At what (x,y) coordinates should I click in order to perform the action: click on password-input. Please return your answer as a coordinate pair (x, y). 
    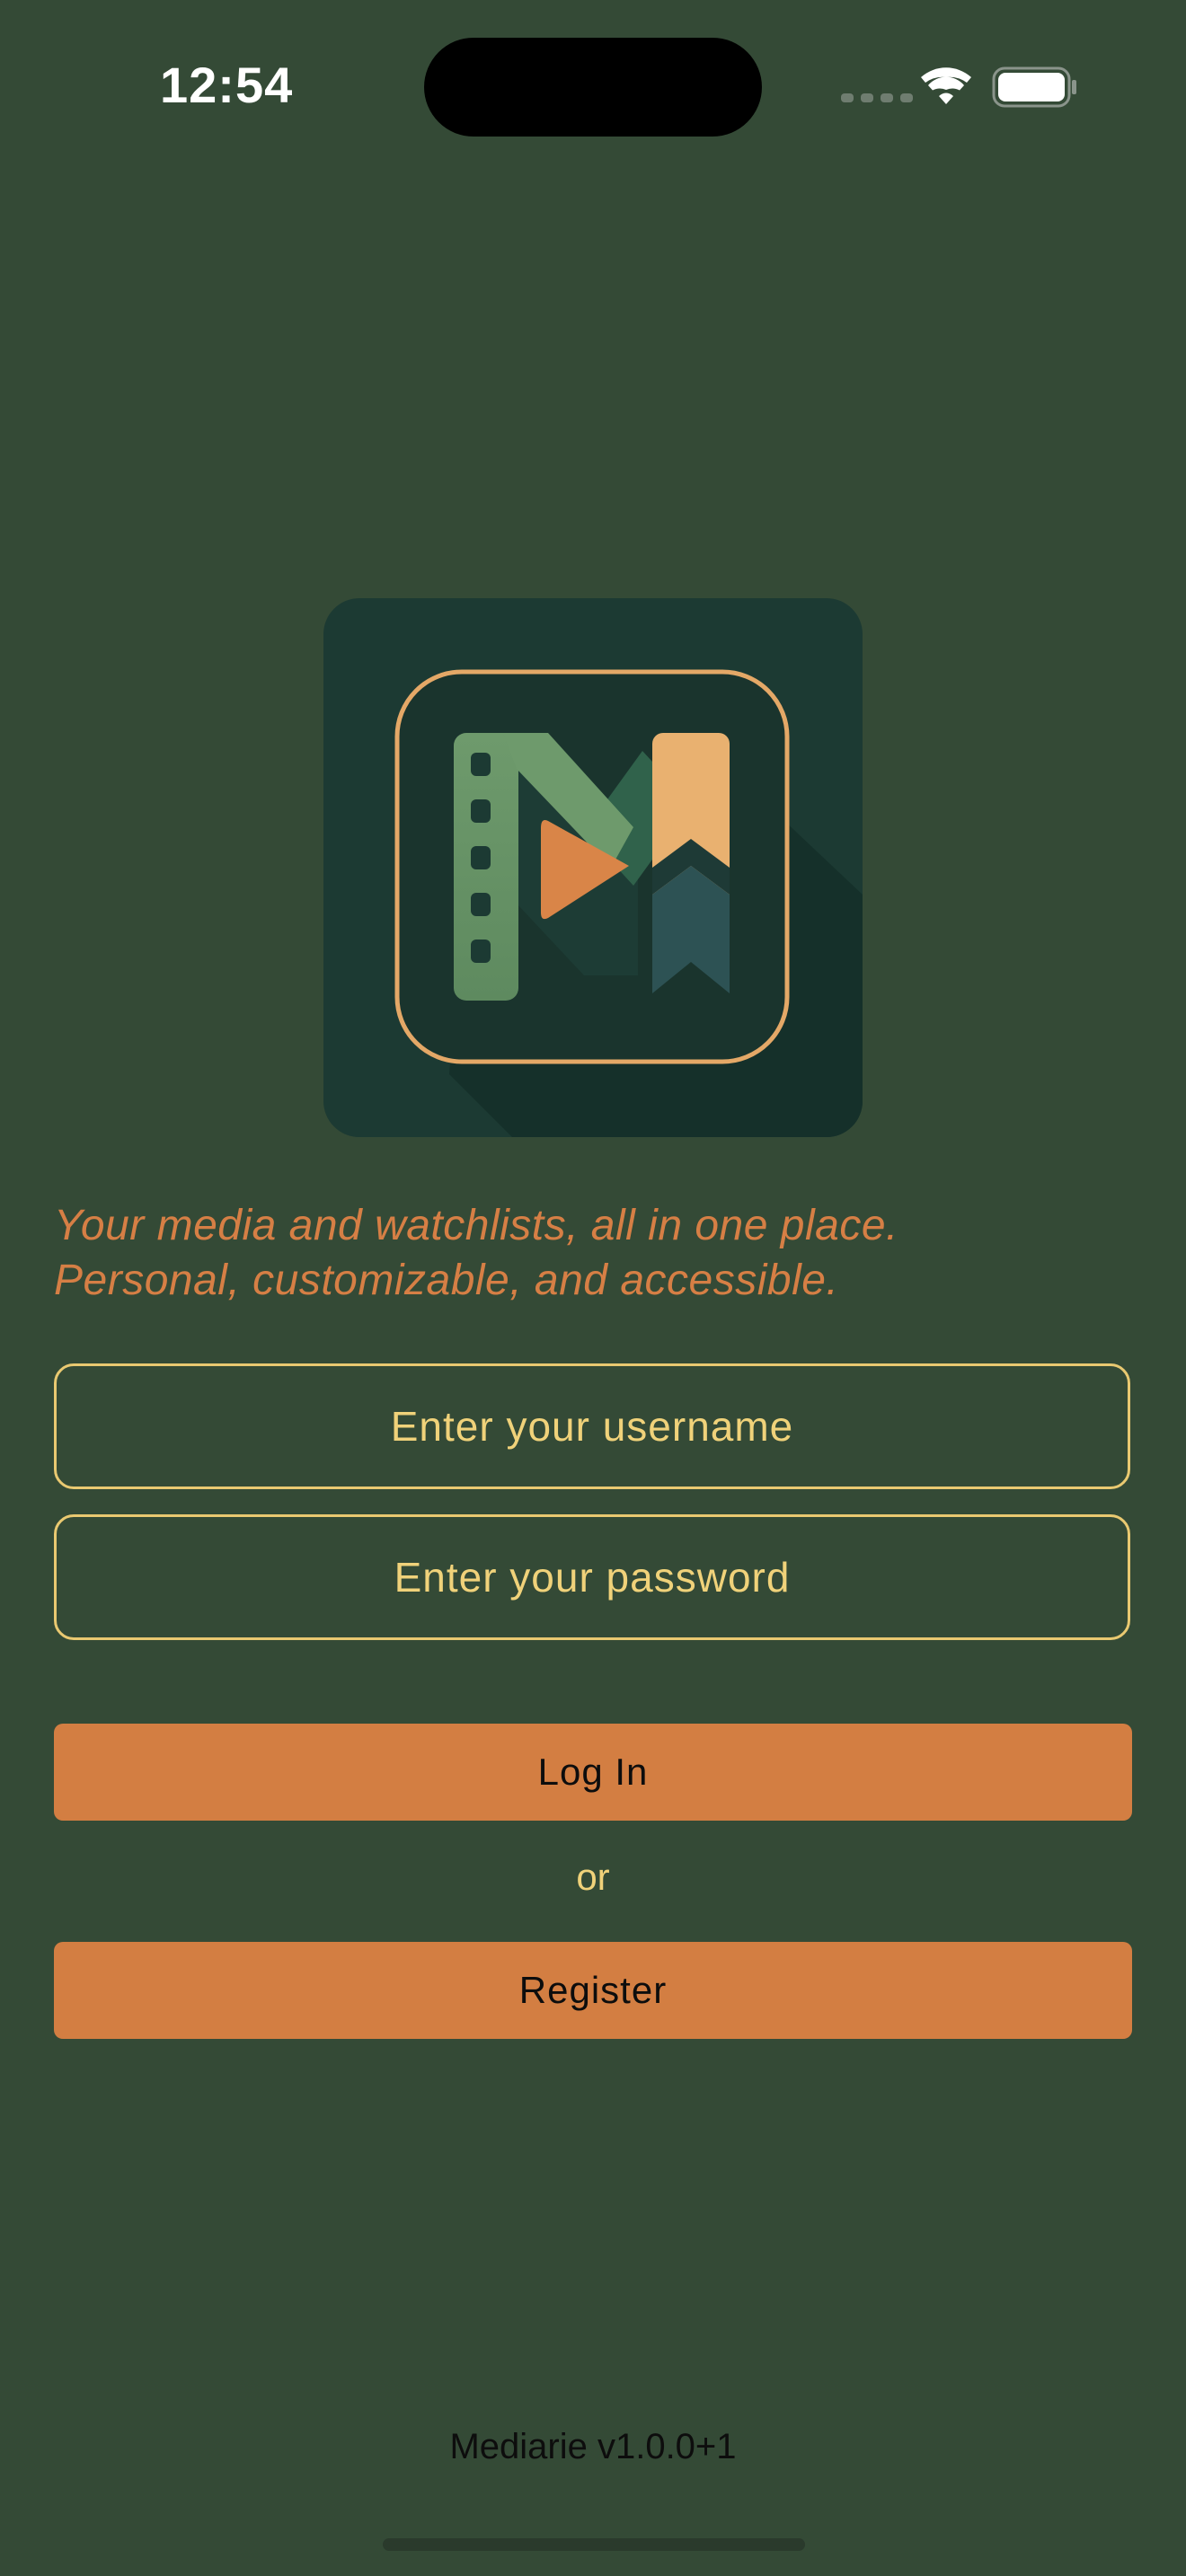
    Looking at the image, I should click on (592, 1577).